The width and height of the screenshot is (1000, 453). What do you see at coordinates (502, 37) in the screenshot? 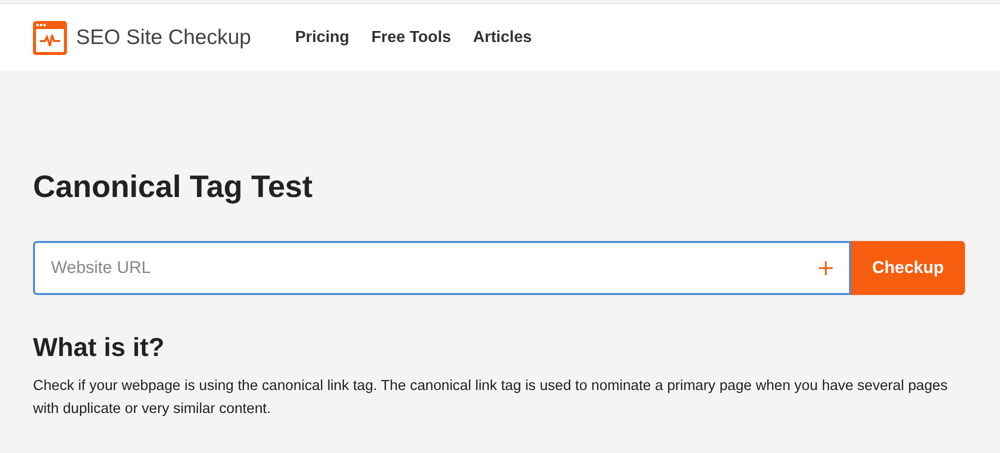
I see `nav-link: Articles` at bounding box center [502, 37].